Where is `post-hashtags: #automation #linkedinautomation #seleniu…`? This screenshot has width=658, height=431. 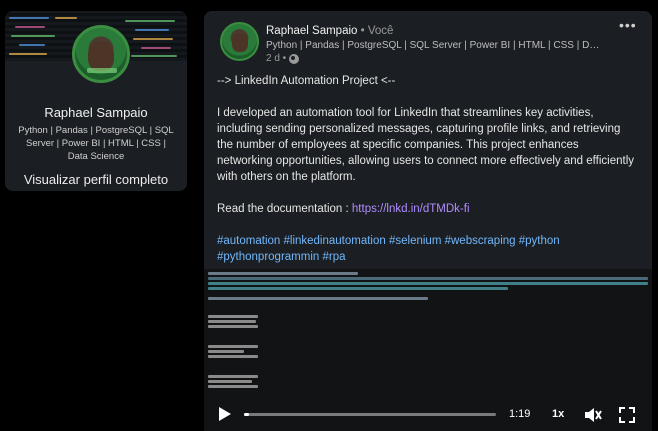
post-hashtags: #automation #linkedinautomation #seleniu… is located at coordinates (427, 249).